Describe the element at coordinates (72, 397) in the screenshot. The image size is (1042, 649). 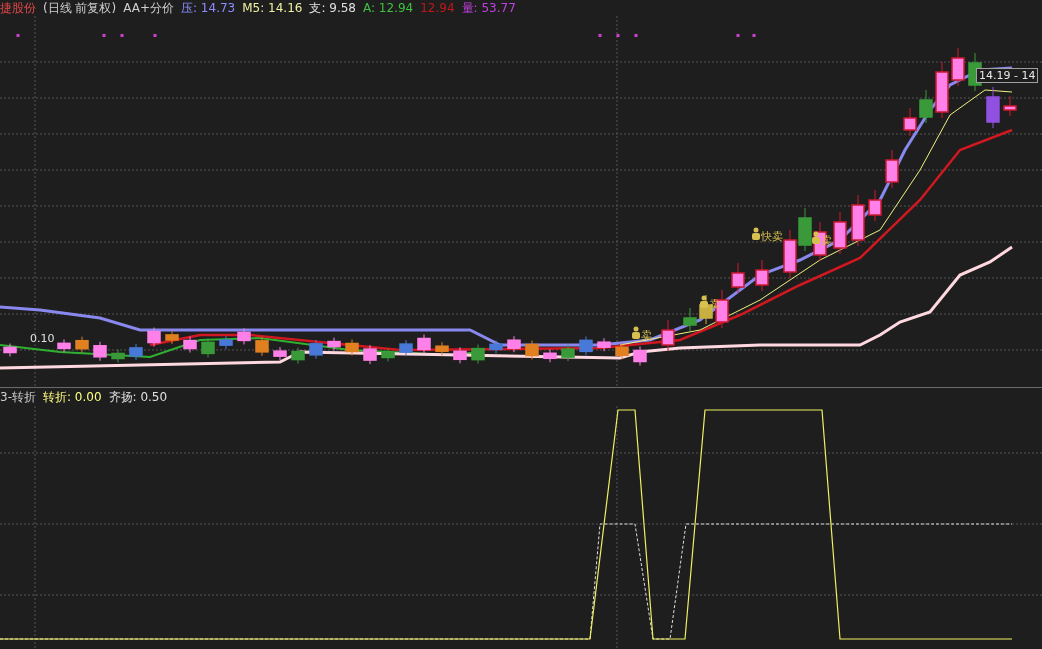
I see `indicator-value: 转折: 0.00` at that location.